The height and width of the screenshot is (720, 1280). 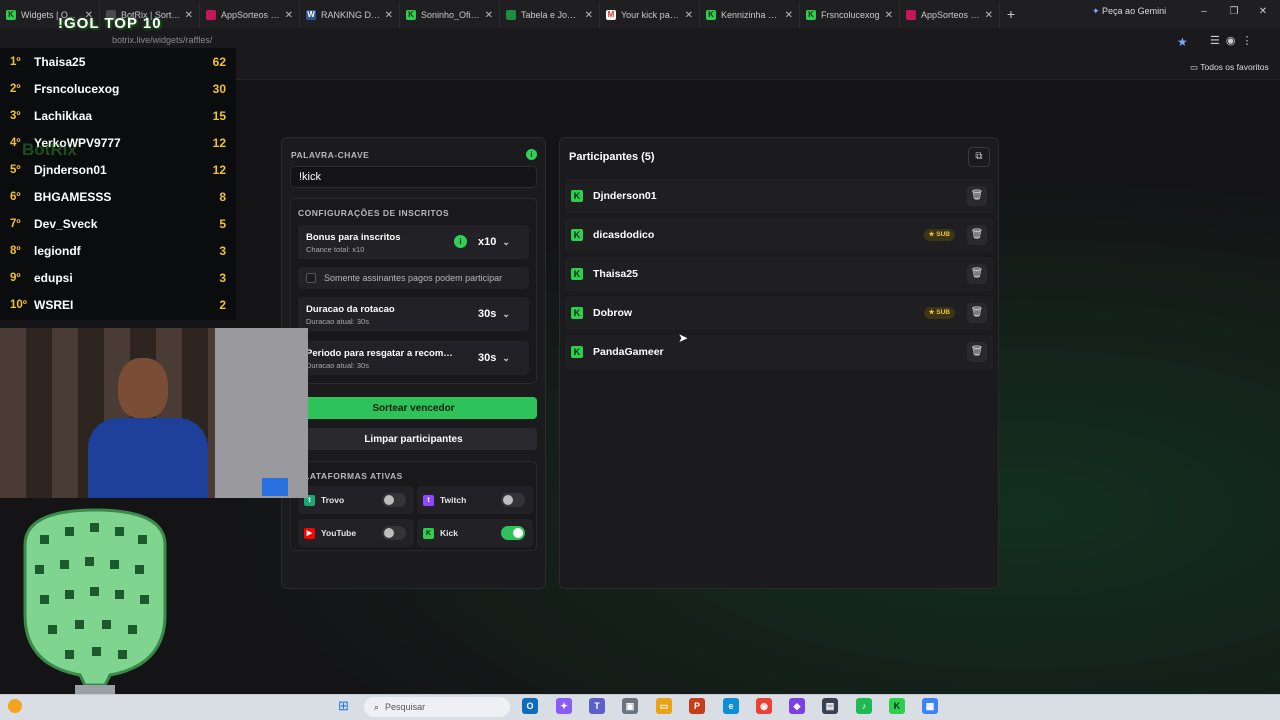 I want to click on participant-row: K Dobrow ★ SUB 🗑, so click(x=779, y=313).